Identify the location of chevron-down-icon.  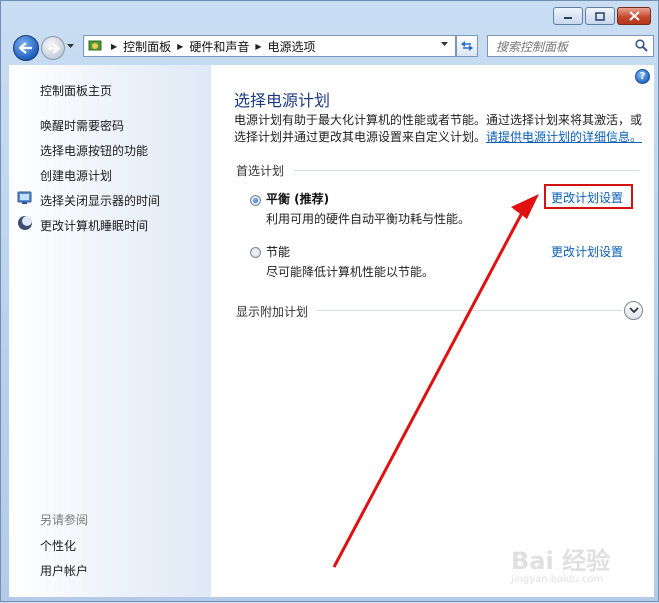
(633, 310).